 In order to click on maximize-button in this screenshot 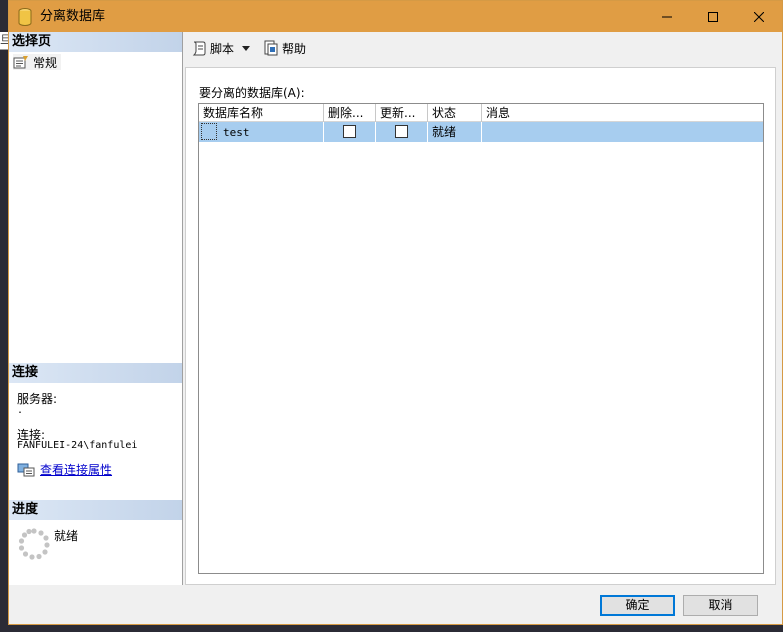, I will do `click(713, 16)`.